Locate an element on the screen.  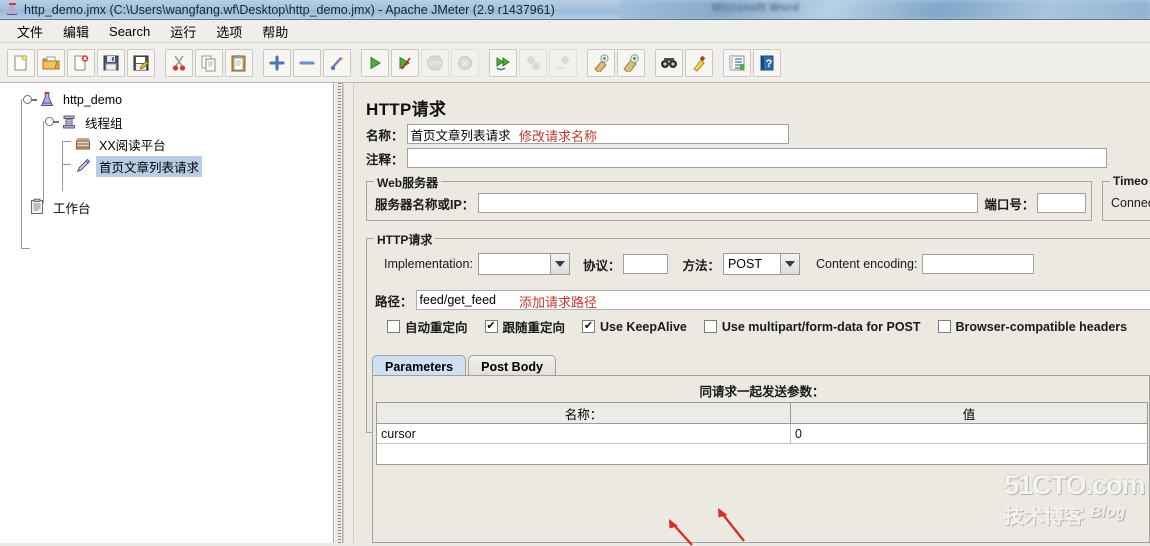
timeouts-group: Timeo Connec is located at coordinates (1126, 197).